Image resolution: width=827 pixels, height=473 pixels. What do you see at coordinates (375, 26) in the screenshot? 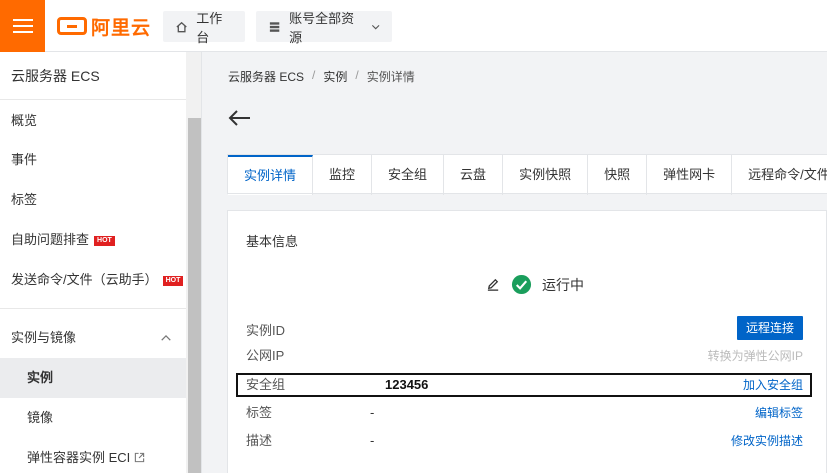
I see `chevron-down-icon` at bounding box center [375, 26].